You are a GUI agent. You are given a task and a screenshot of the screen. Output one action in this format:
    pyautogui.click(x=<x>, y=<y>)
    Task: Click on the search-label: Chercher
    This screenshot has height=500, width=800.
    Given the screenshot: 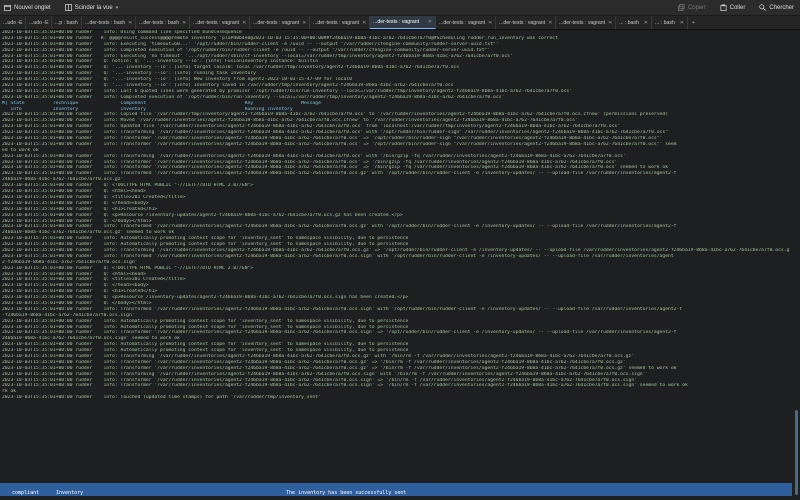 What is the action you would take?
    pyautogui.click(x=781, y=7)
    